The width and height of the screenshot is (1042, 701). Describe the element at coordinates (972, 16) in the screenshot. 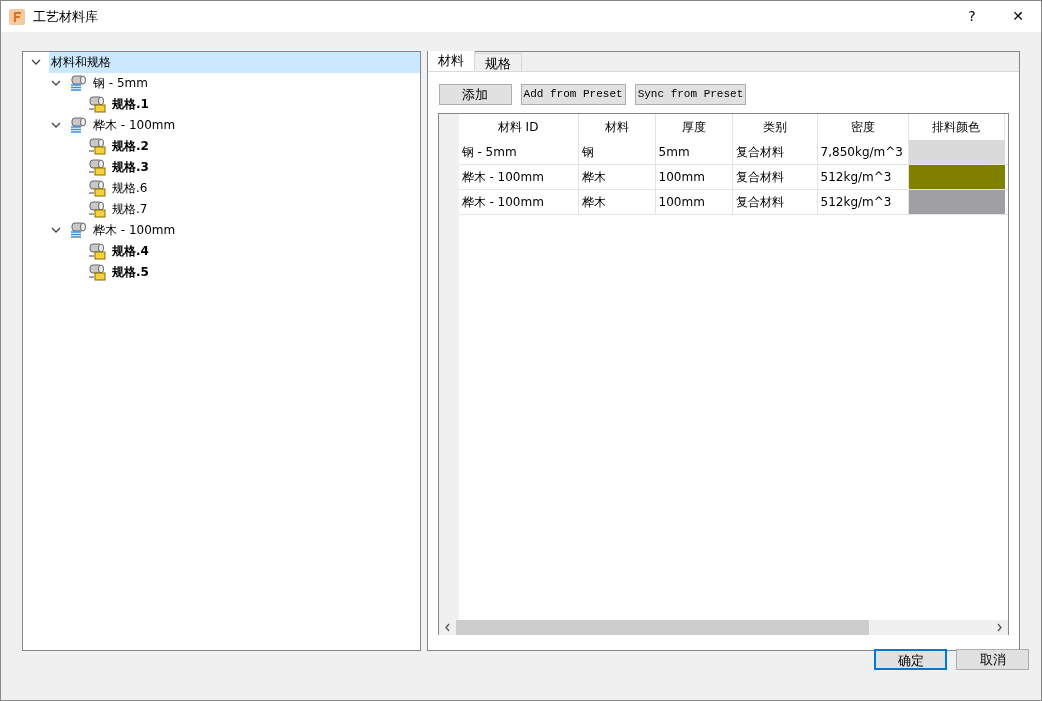

I see `help-button: ?` at that location.